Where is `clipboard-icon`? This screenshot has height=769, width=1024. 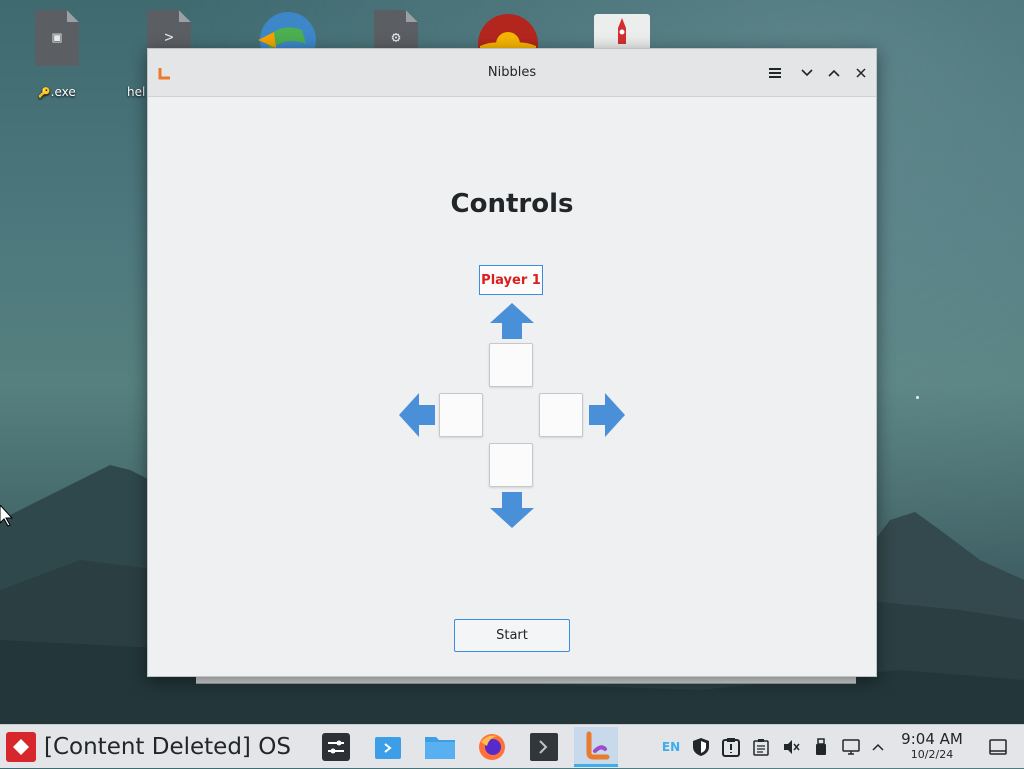 clipboard-icon is located at coordinates (761, 747).